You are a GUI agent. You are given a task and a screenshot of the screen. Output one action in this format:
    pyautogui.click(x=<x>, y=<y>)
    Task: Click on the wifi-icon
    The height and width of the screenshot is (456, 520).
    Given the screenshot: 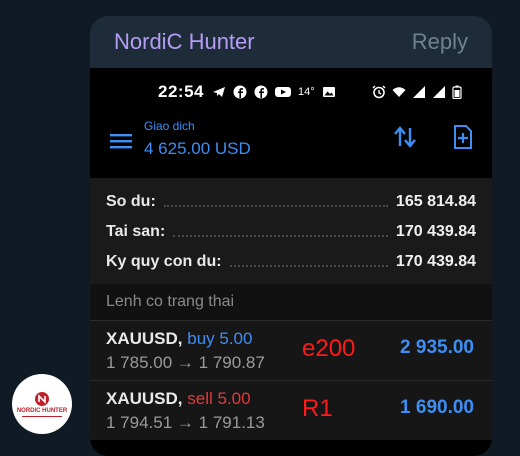 What is the action you would take?
    pyautogui.click(x=399, y=92)
    